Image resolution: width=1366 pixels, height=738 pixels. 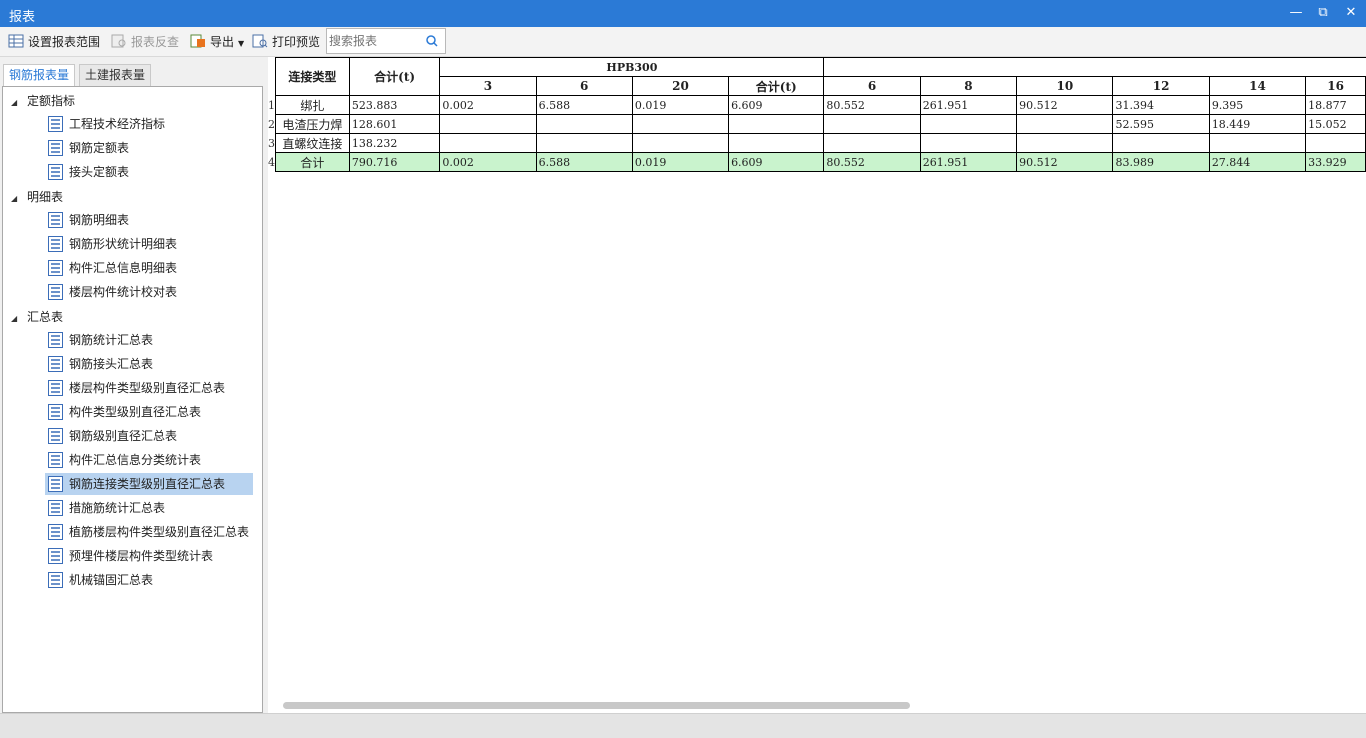 I want to click on tab-civil-report: 土建报表量, so click(x=115, y=75).